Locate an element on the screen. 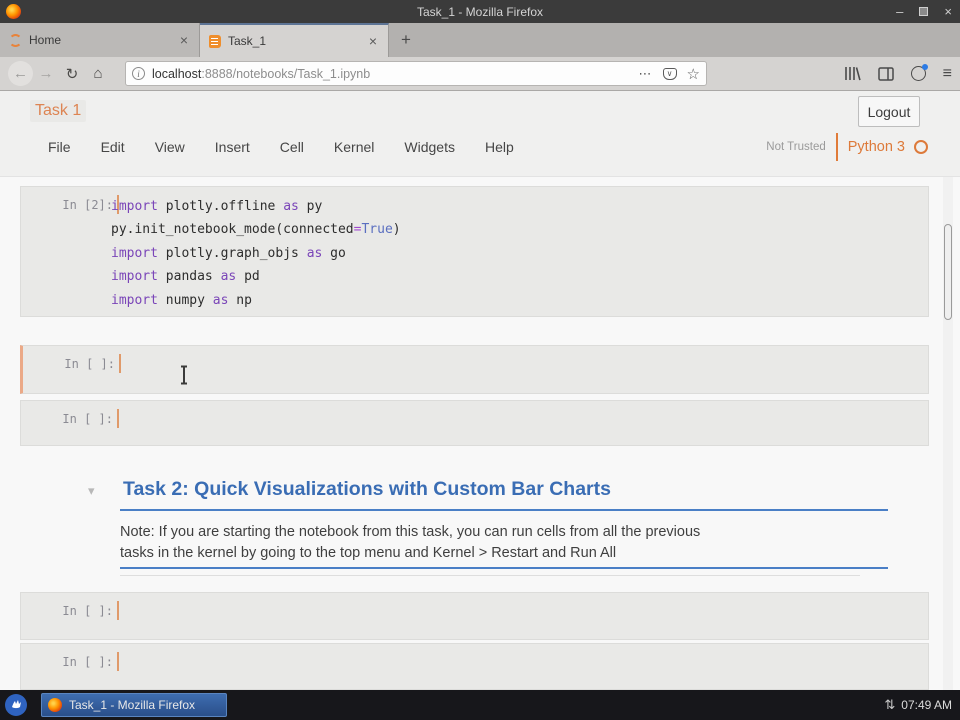 This screenshot has width=960, height=720. menu-item-widgets: Widgets is located at coordinates (429, 147).